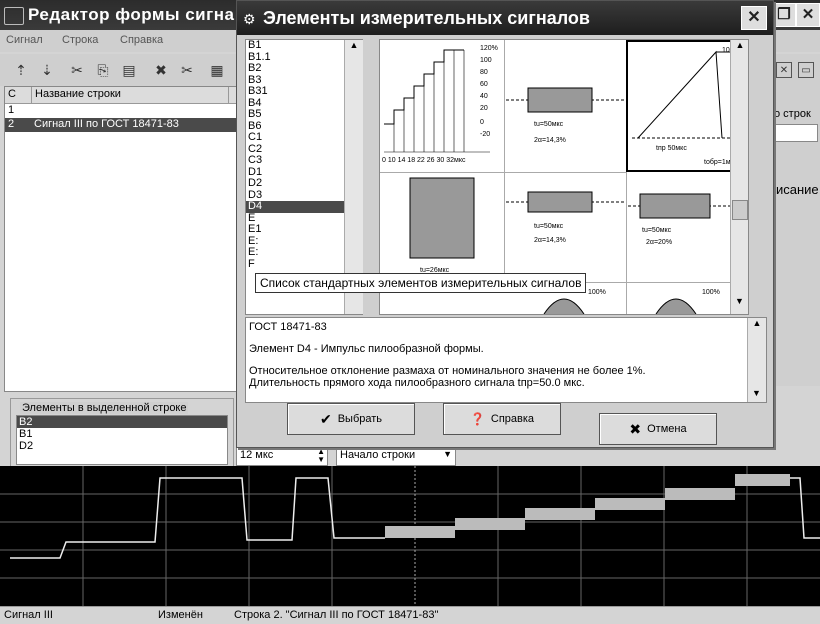 The image size is (820, 624). I want to click on list-item: D2, so click(122, 446).